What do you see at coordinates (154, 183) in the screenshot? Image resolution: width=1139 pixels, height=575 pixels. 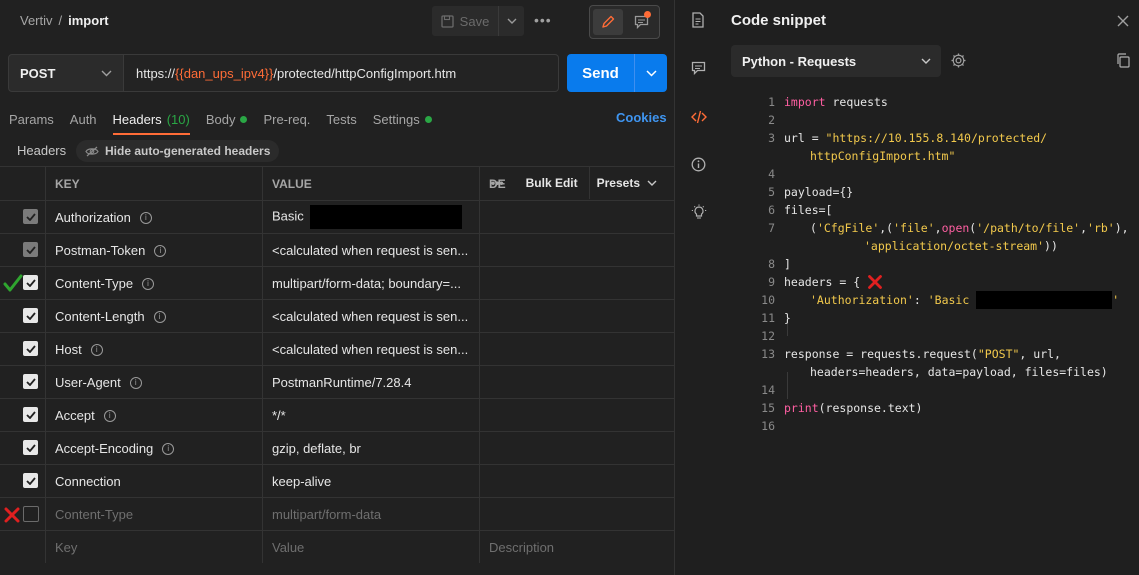 I see `column-header-key: KEY` at bounding box center [154, 183].